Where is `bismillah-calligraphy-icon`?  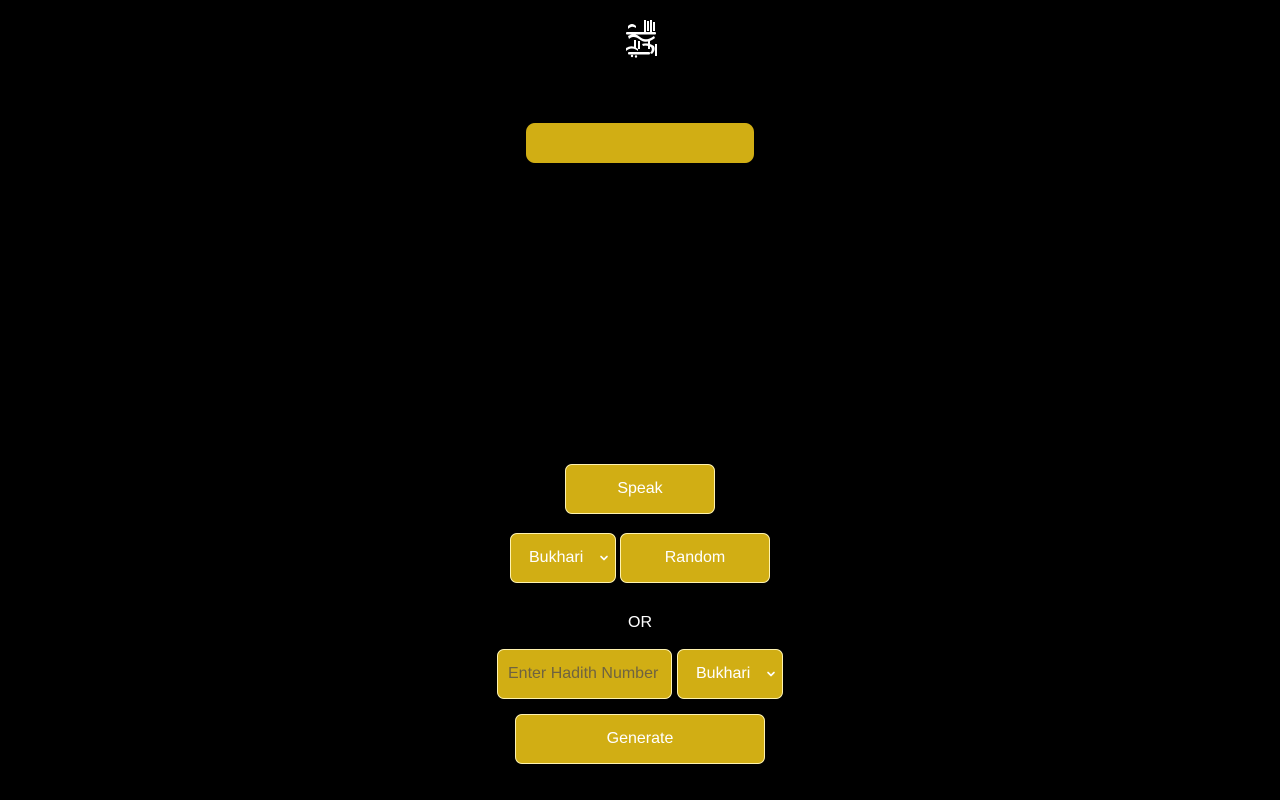 bismillah-calligraphy-icon is located at coordinates (641, 38).